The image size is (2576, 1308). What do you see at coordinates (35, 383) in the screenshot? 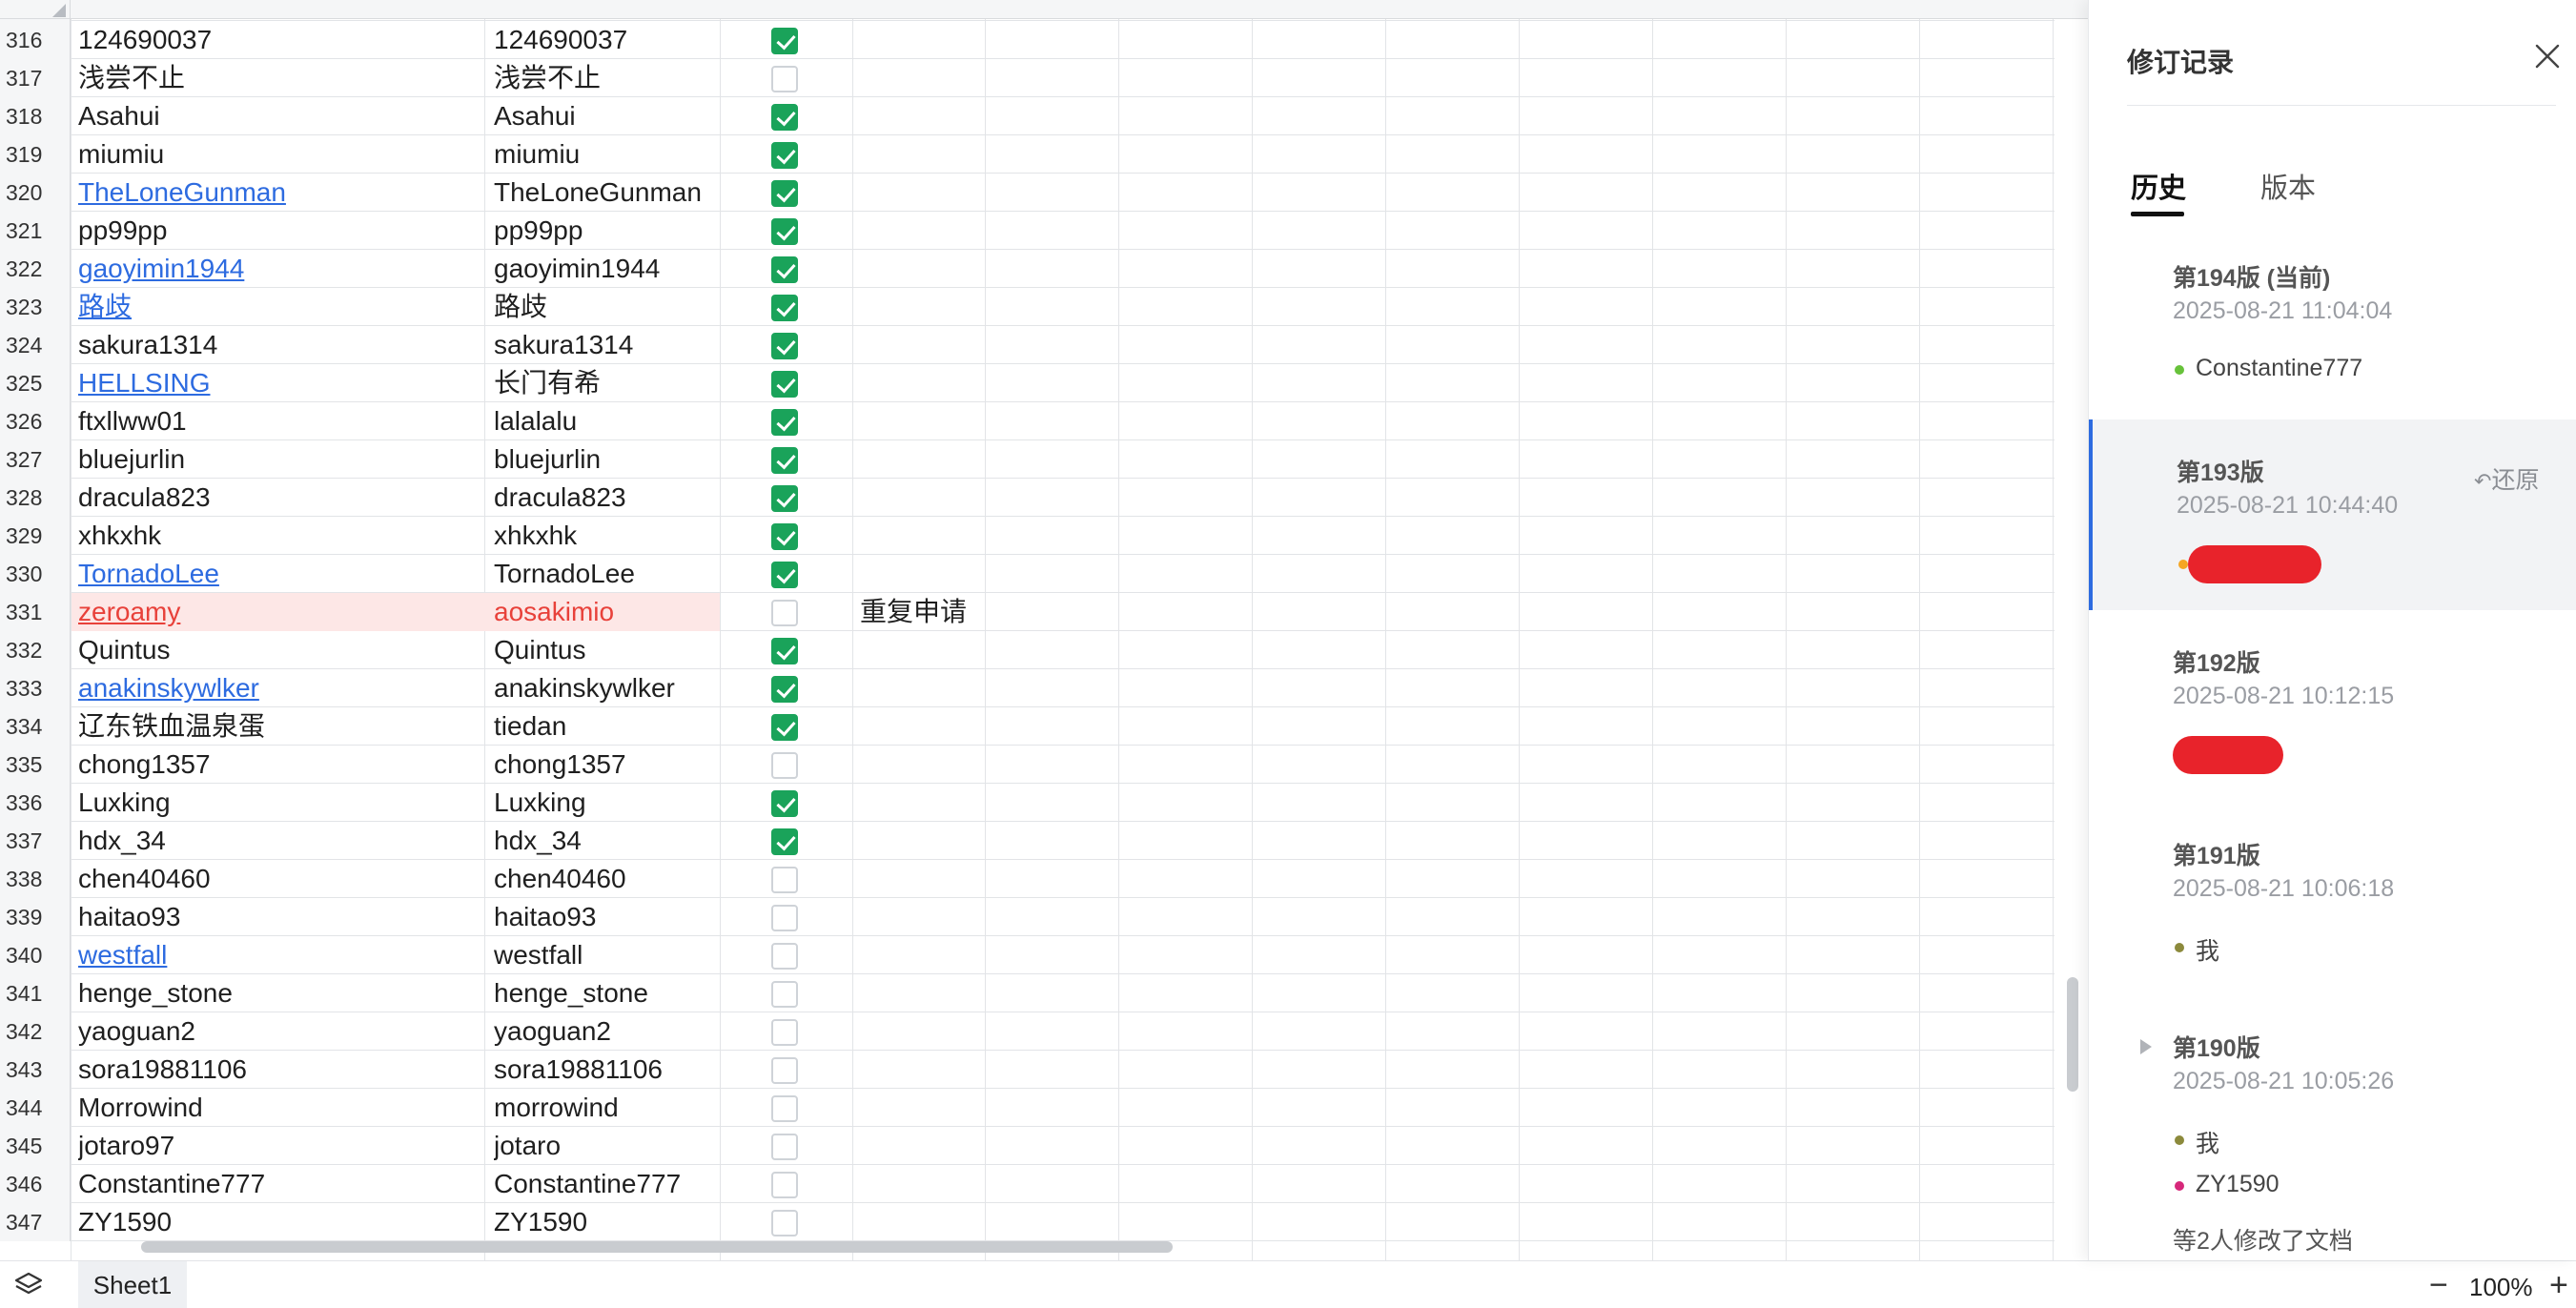
I see `row-number: 325` at bounding box center [35, 383].